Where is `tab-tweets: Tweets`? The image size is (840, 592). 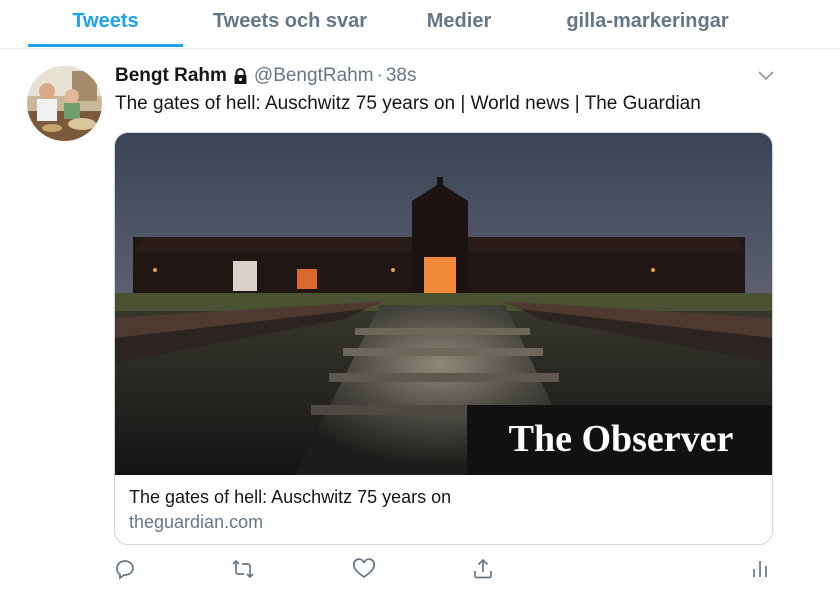 tab-tweets: Tweets is located at coordinates (105, 23).